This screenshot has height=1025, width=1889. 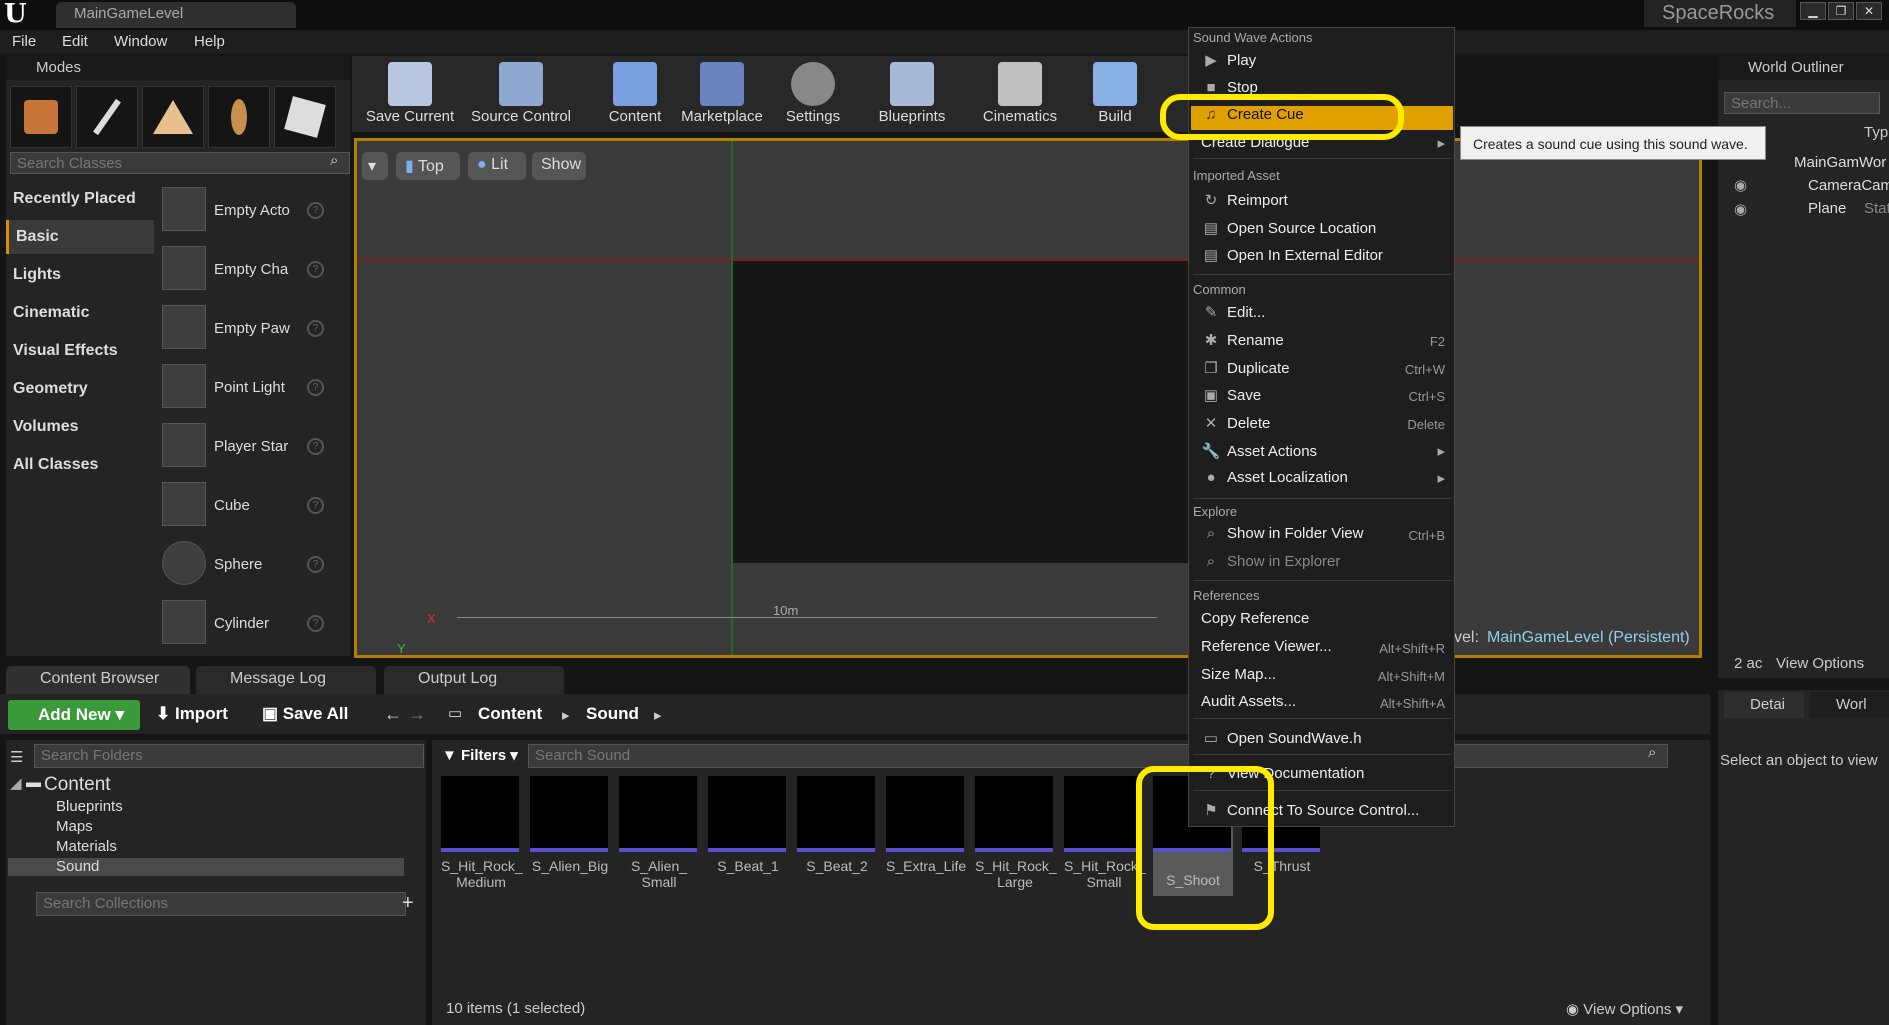 I want to click on sources-toggle-icon: ☰, so click(x=16, y=757).